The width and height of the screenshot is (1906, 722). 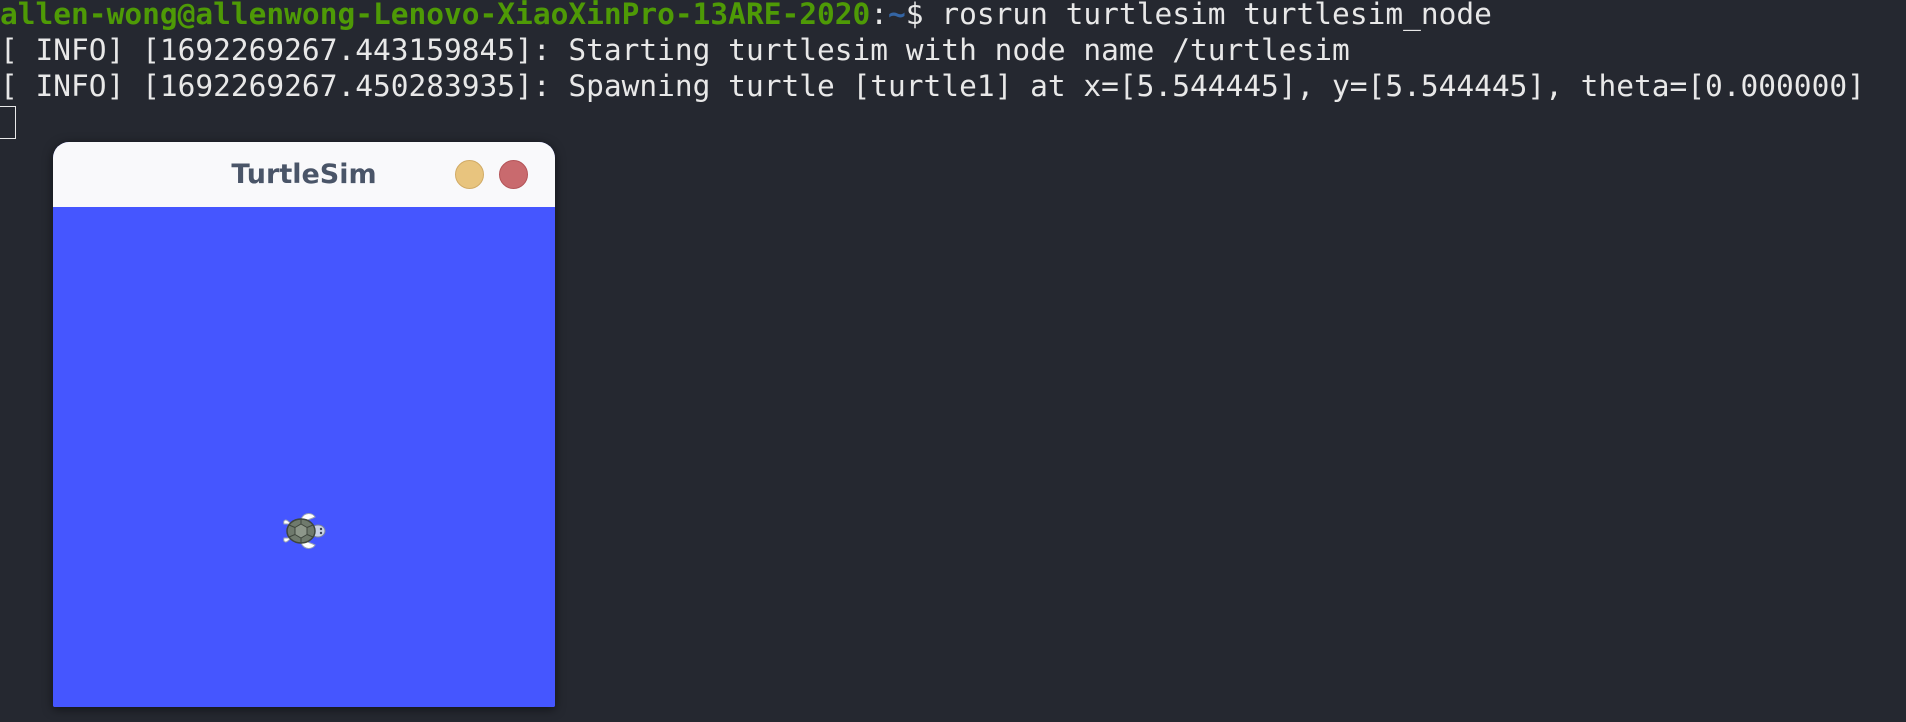 What do you see at coordinates (513, 174) in the screenshot?
I see `close-circle-icon` at bounding box center [513, 174].